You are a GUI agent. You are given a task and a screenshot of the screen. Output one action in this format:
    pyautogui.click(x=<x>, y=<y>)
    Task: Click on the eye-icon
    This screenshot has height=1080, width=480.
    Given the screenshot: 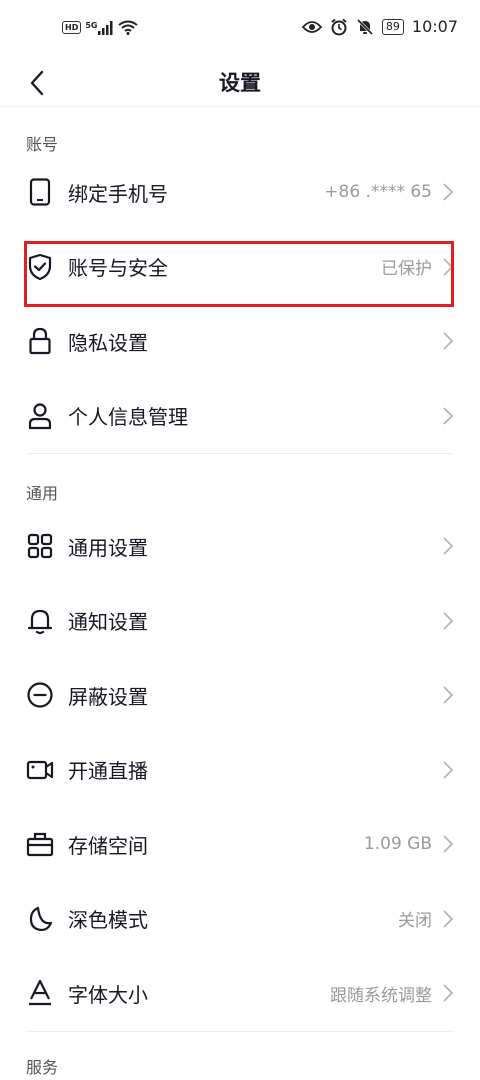 What is the action you would take?
    pyautogui.click(x=311, y=26)
    